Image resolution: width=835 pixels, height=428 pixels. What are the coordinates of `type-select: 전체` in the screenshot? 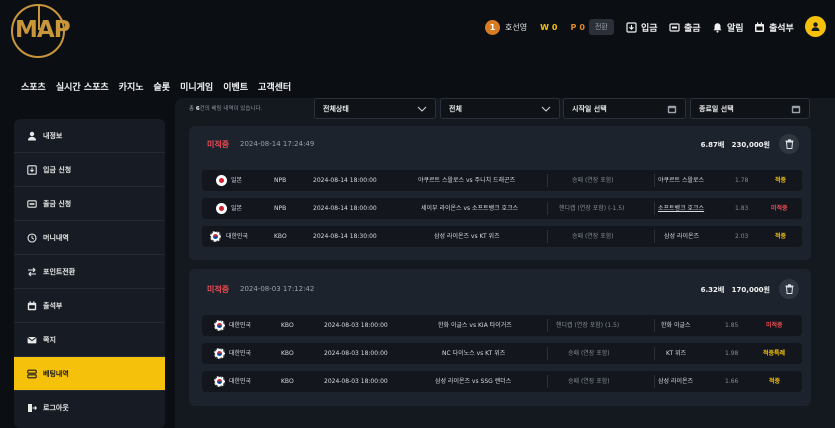 It's located at (500, 108).